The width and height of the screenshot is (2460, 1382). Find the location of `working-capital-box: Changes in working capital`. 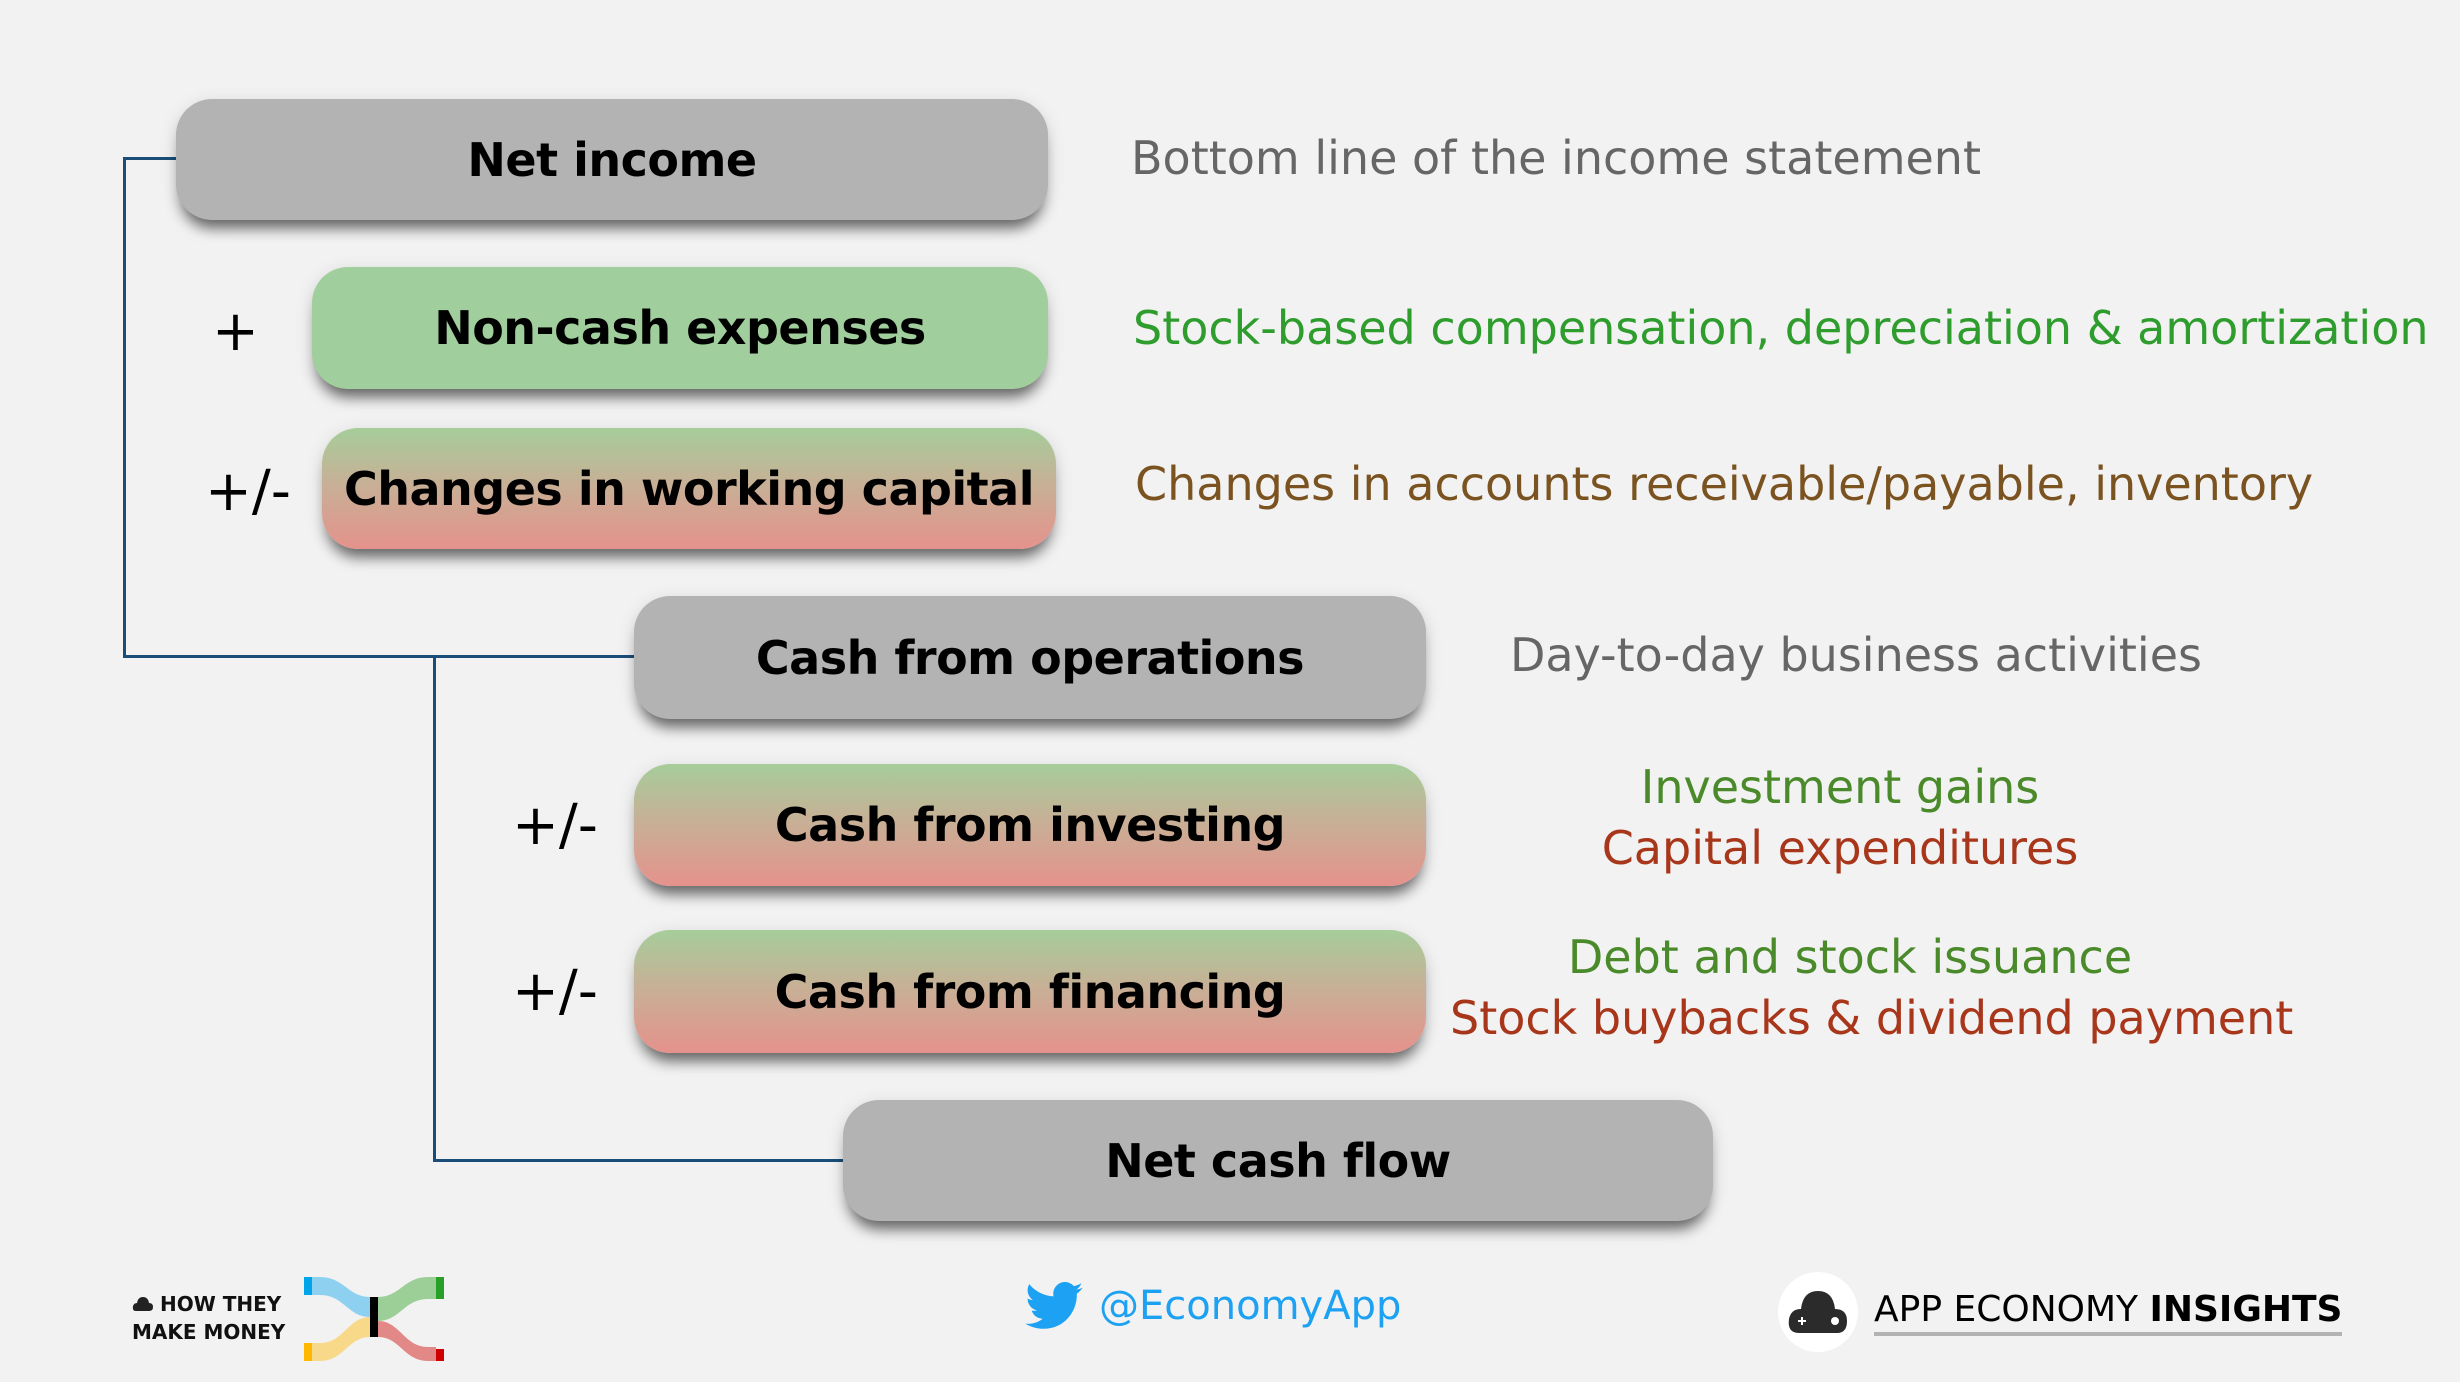

working-capital-box: Changes in working capital is located at coordinates (689, 488).